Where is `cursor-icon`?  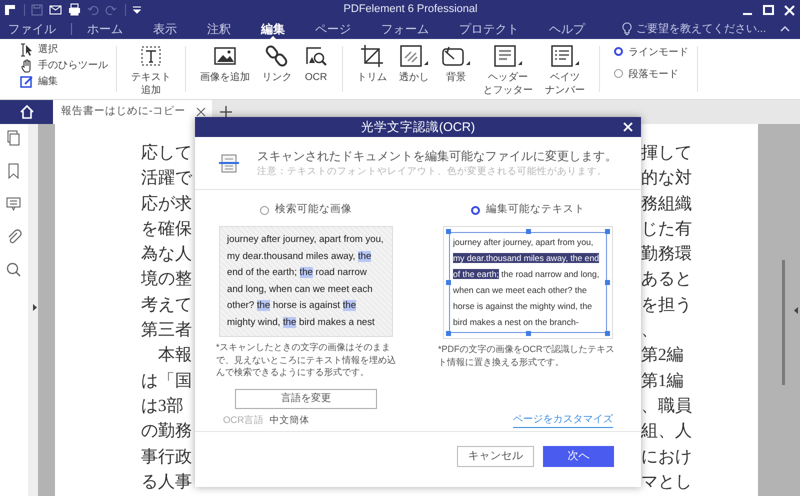
cursor-icon is located at coordinates (26, 50).